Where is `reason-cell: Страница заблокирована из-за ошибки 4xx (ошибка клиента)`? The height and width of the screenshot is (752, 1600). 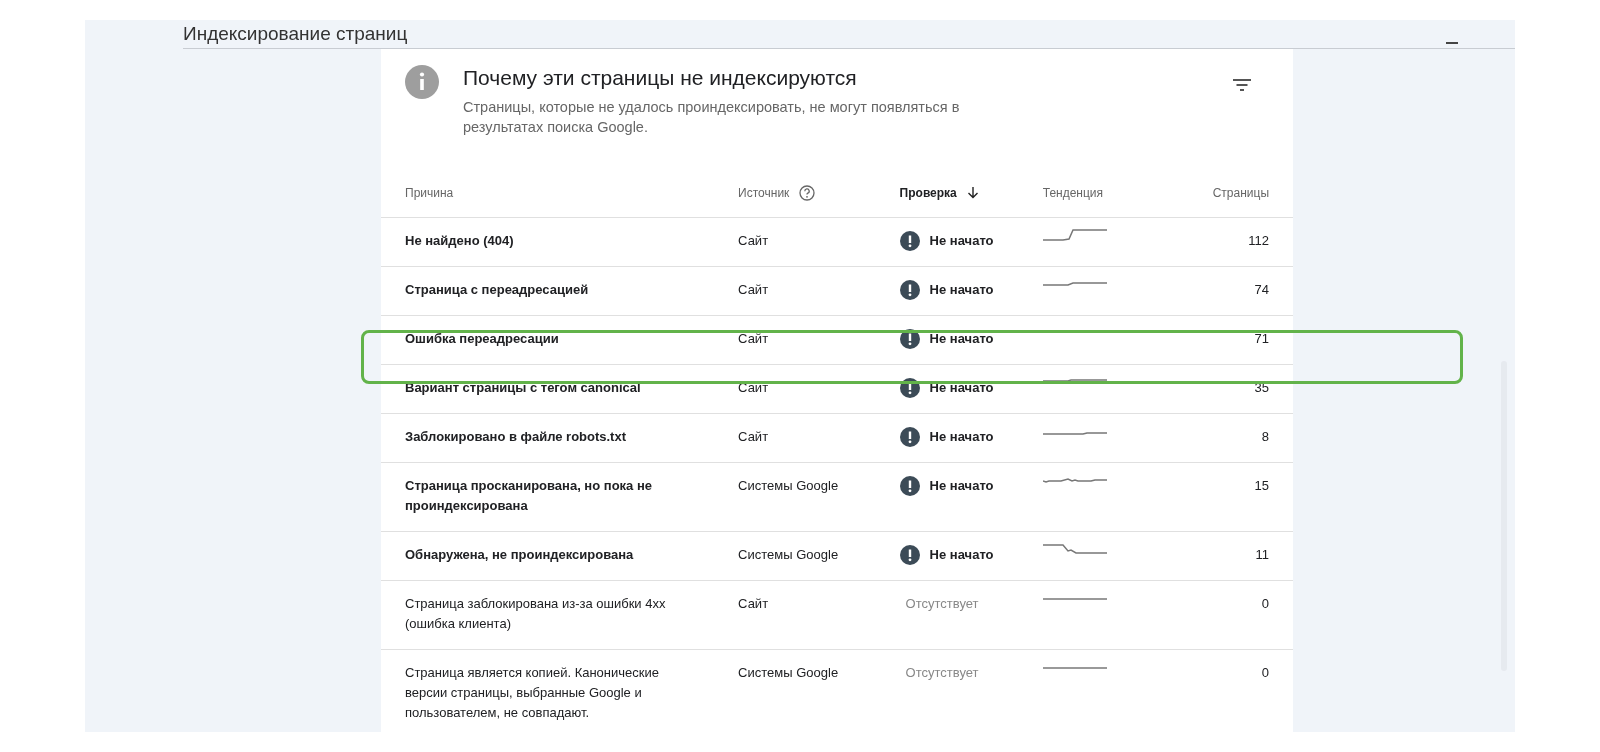 reason-cell: Страница заблокирована из-за ошибки 4xx (ошибка клиента) is located at coordinates (560, 614).